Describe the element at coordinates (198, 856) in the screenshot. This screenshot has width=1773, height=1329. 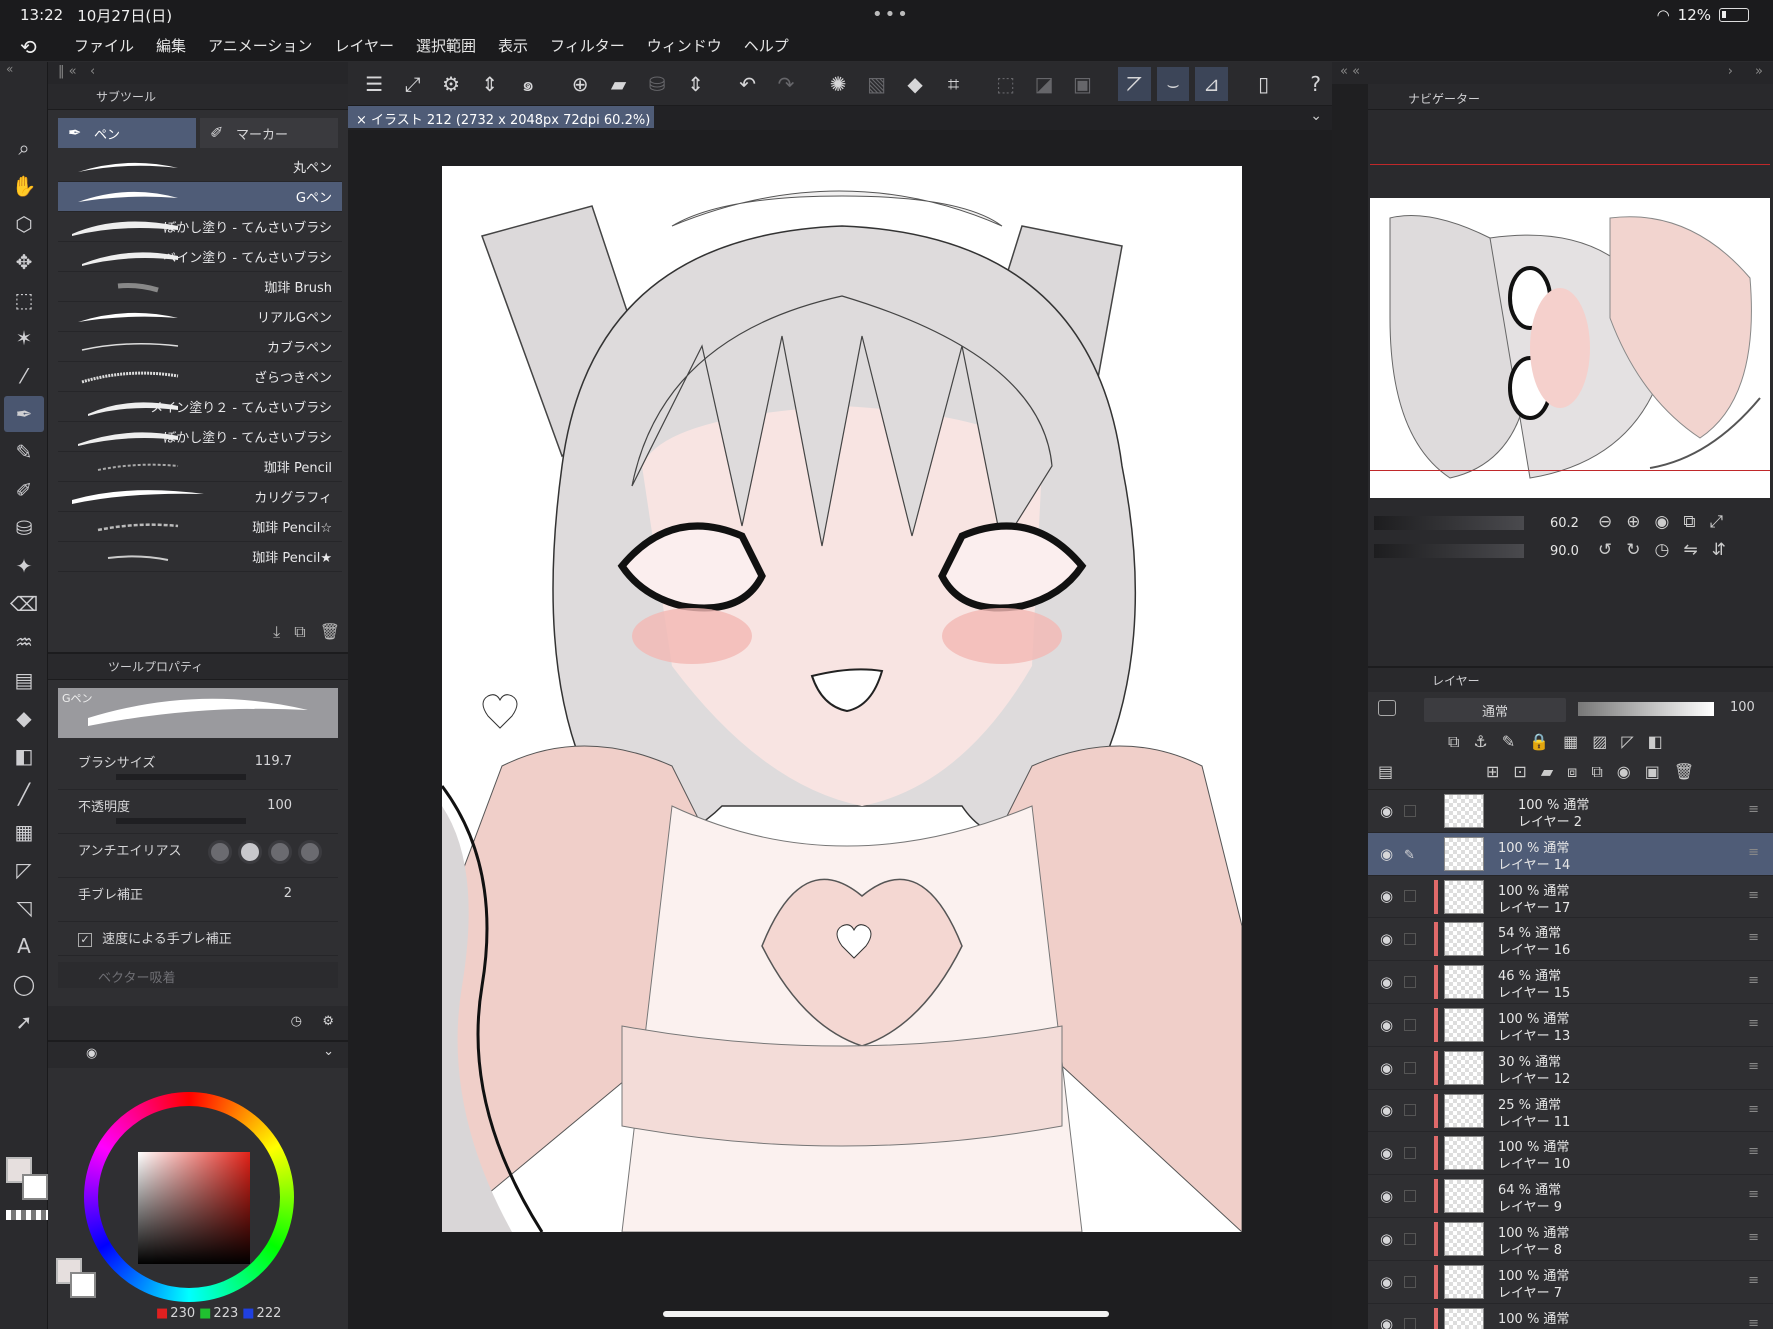
I see `antialias-row: アンチエイリアス` at that location.